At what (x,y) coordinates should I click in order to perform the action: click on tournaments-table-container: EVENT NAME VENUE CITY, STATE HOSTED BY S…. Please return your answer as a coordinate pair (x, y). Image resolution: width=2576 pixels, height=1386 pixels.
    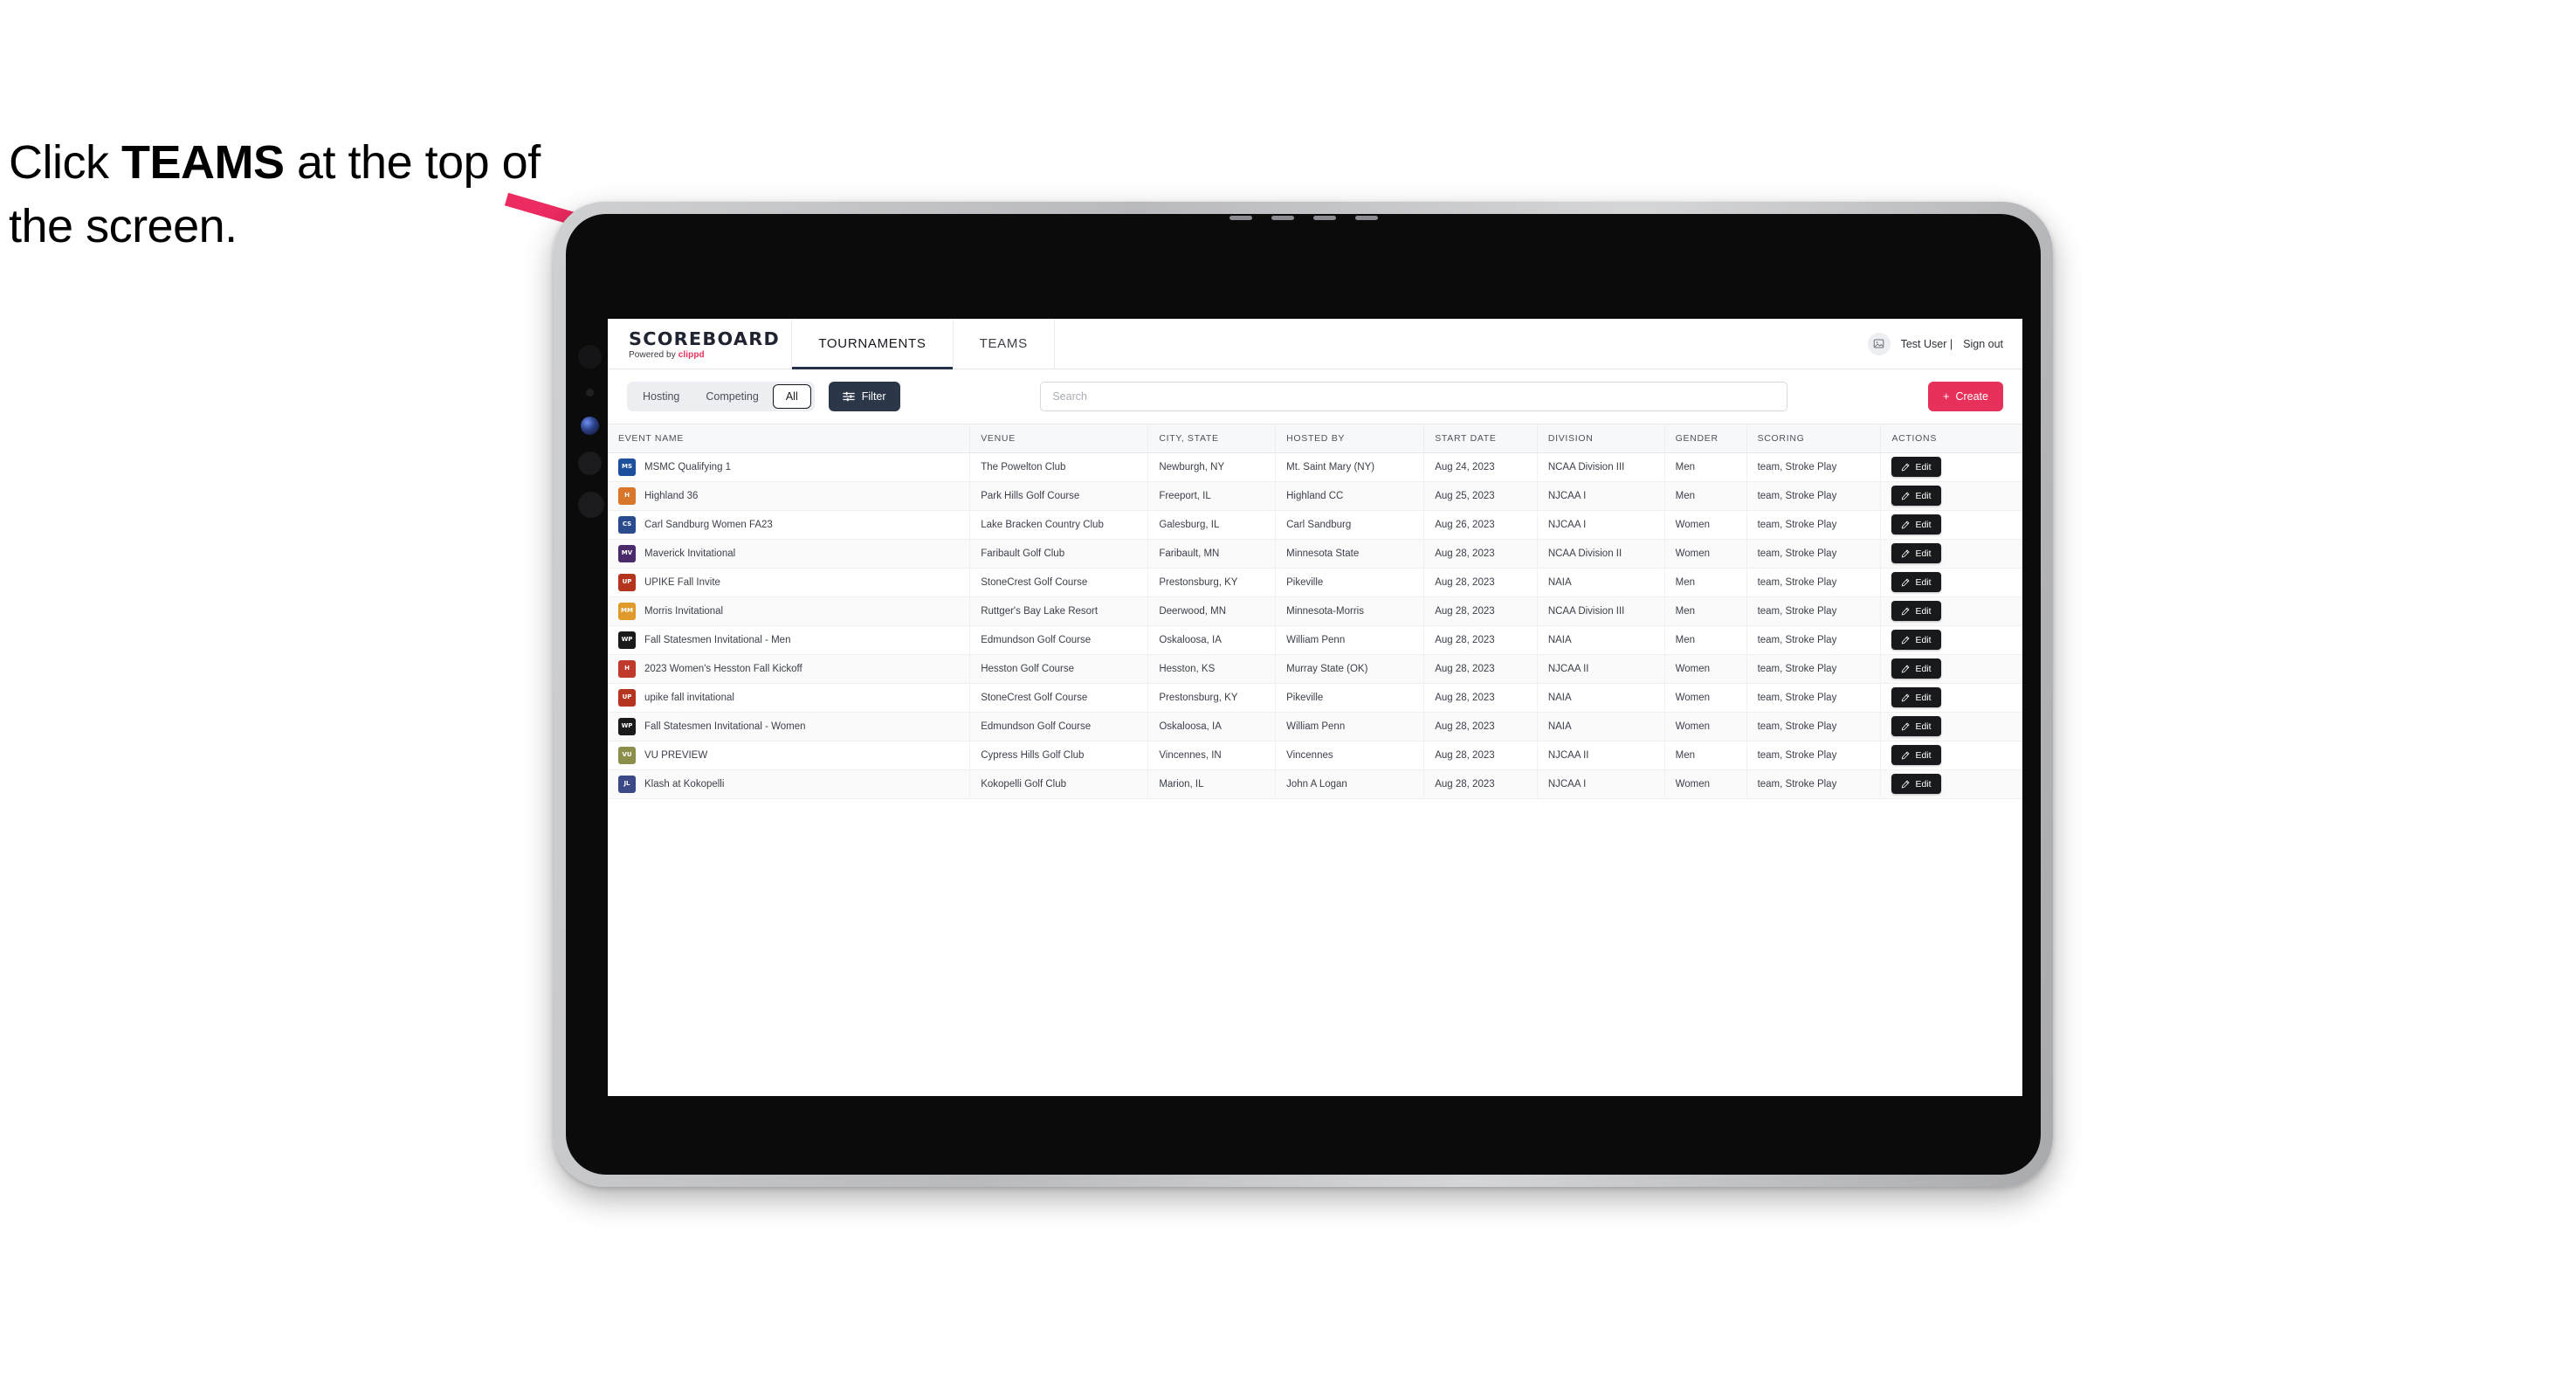
    Looking at the image, I should click on (1315, 611).